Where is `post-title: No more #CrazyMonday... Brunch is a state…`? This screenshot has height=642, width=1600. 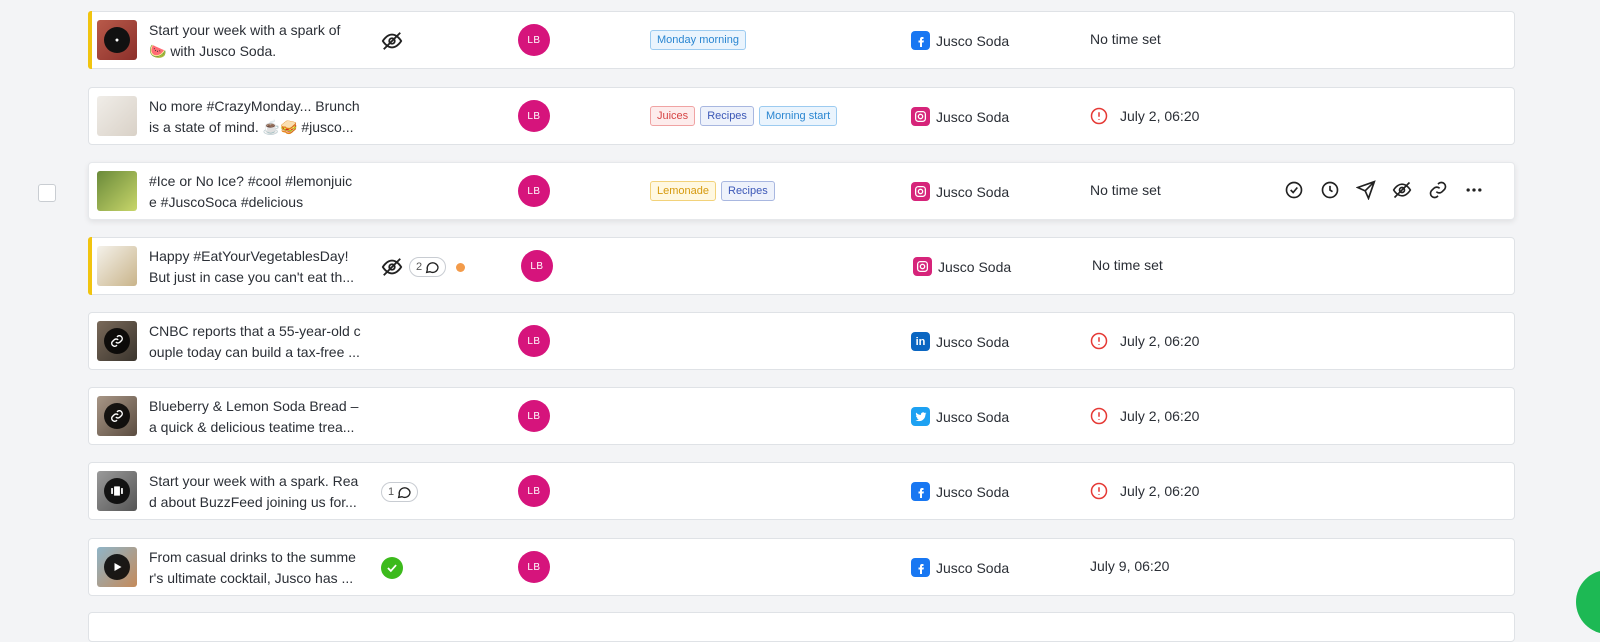
post-title: No more #CrazyMonday... Brunch is a state… is located at coordinates (257, 117).